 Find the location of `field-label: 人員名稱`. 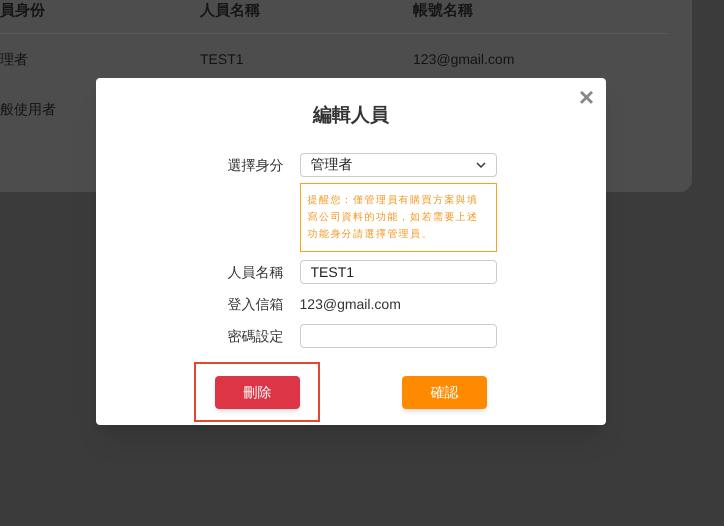

field-label: 人員名稱 is located at coordinates (255, 272).